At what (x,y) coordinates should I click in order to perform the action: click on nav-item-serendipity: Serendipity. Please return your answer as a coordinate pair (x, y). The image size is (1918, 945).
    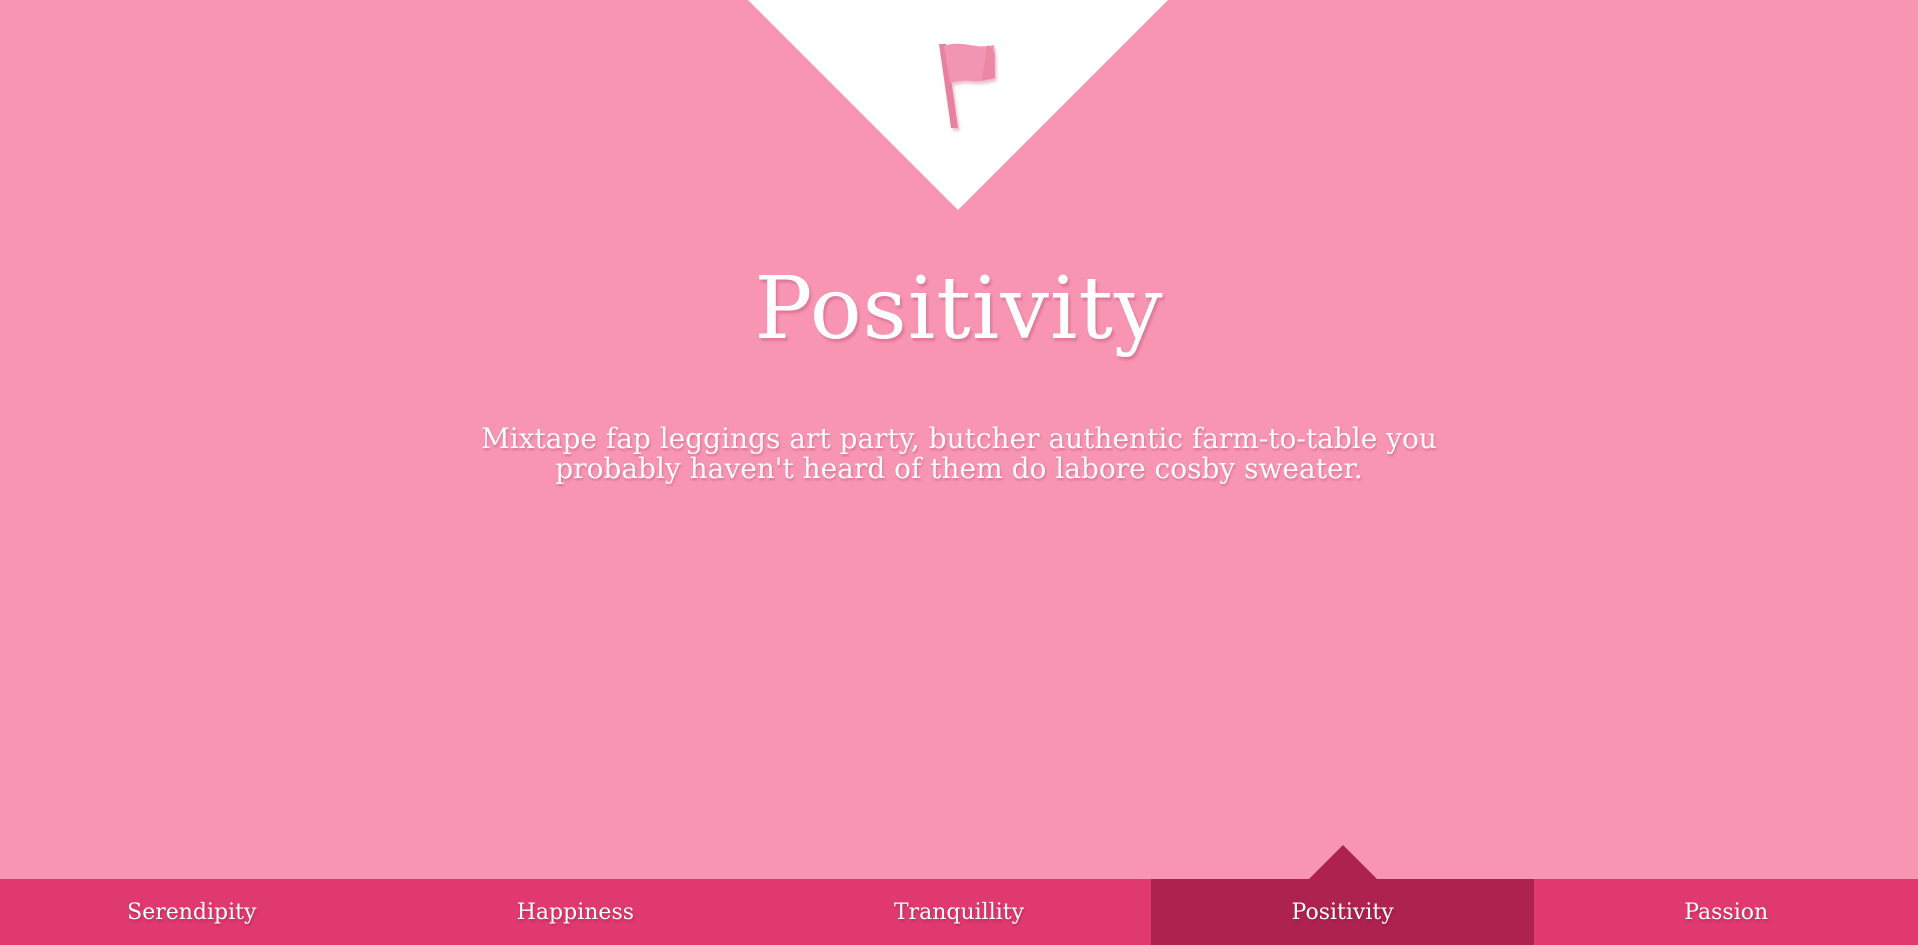
    Looking at the image, I should click on (192, 912).